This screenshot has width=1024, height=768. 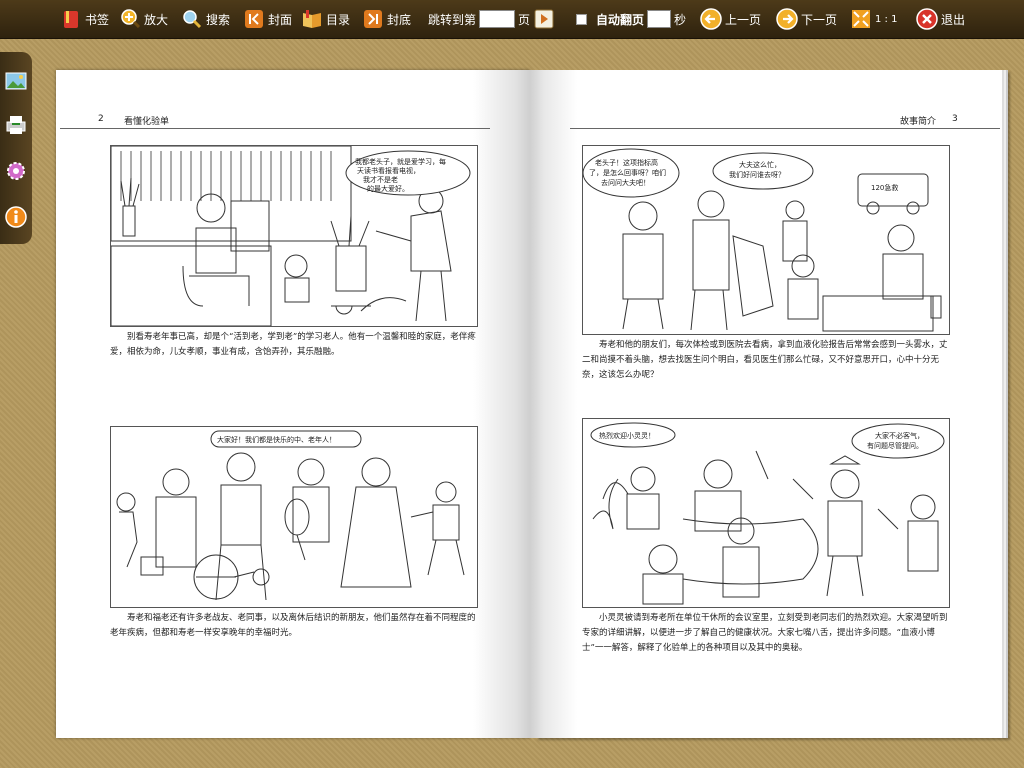 What do you see at coordinates (918, 122) in the screenshot?
I see `running-header: 故事简介` at bounding box center [918, 122].